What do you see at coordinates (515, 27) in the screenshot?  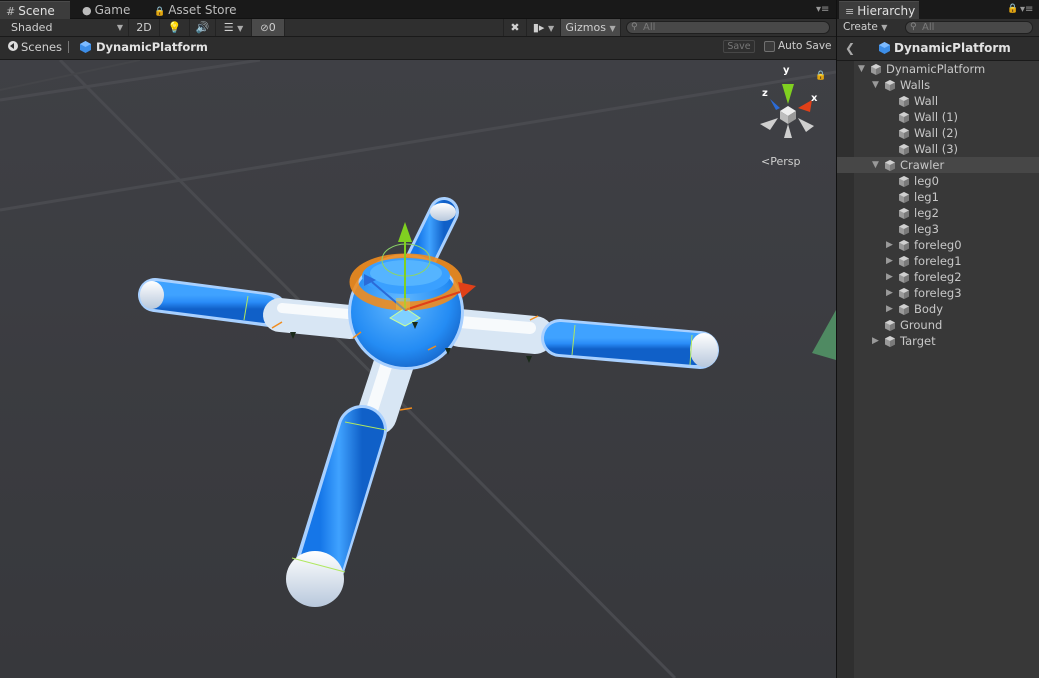 I see `tools-button: ✖` at bounding box center [515, 27].